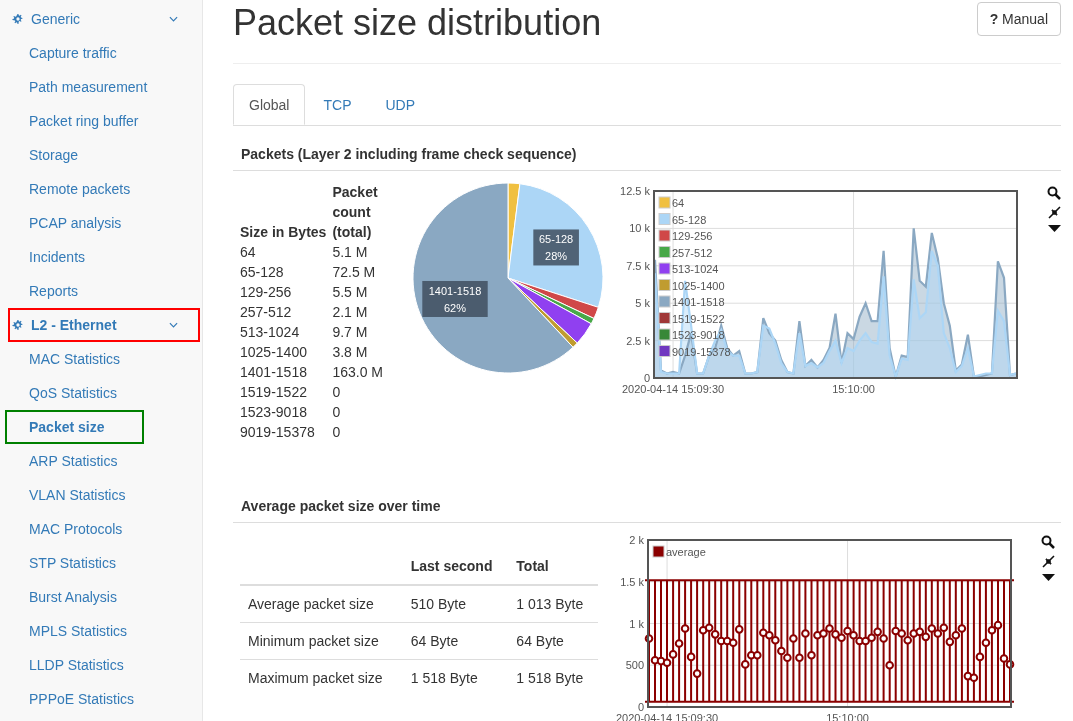 The width and height of the screenshot is (1073, 721). What do you see at coordinates (266, 292) in the screenshot?
I see `table-cell-text: 129-256` at bounding box center [266, 292].